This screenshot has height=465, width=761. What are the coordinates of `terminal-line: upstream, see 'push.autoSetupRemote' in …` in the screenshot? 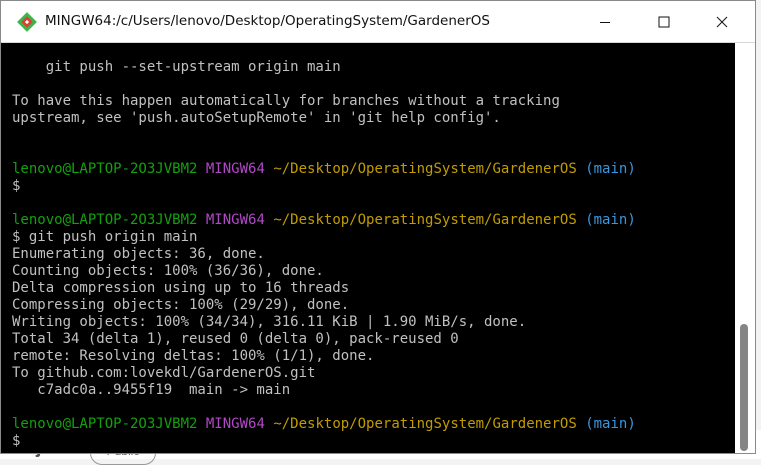 It's located at (256, 118).